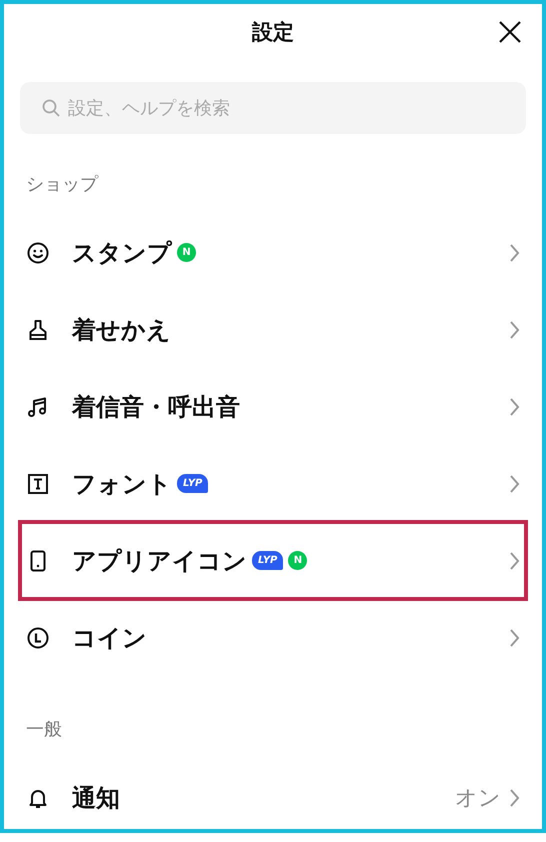  What do you see at coordinates (273, 32) in the screenshot?
I see `window-title: 設定` at bounding box center [273, 32].